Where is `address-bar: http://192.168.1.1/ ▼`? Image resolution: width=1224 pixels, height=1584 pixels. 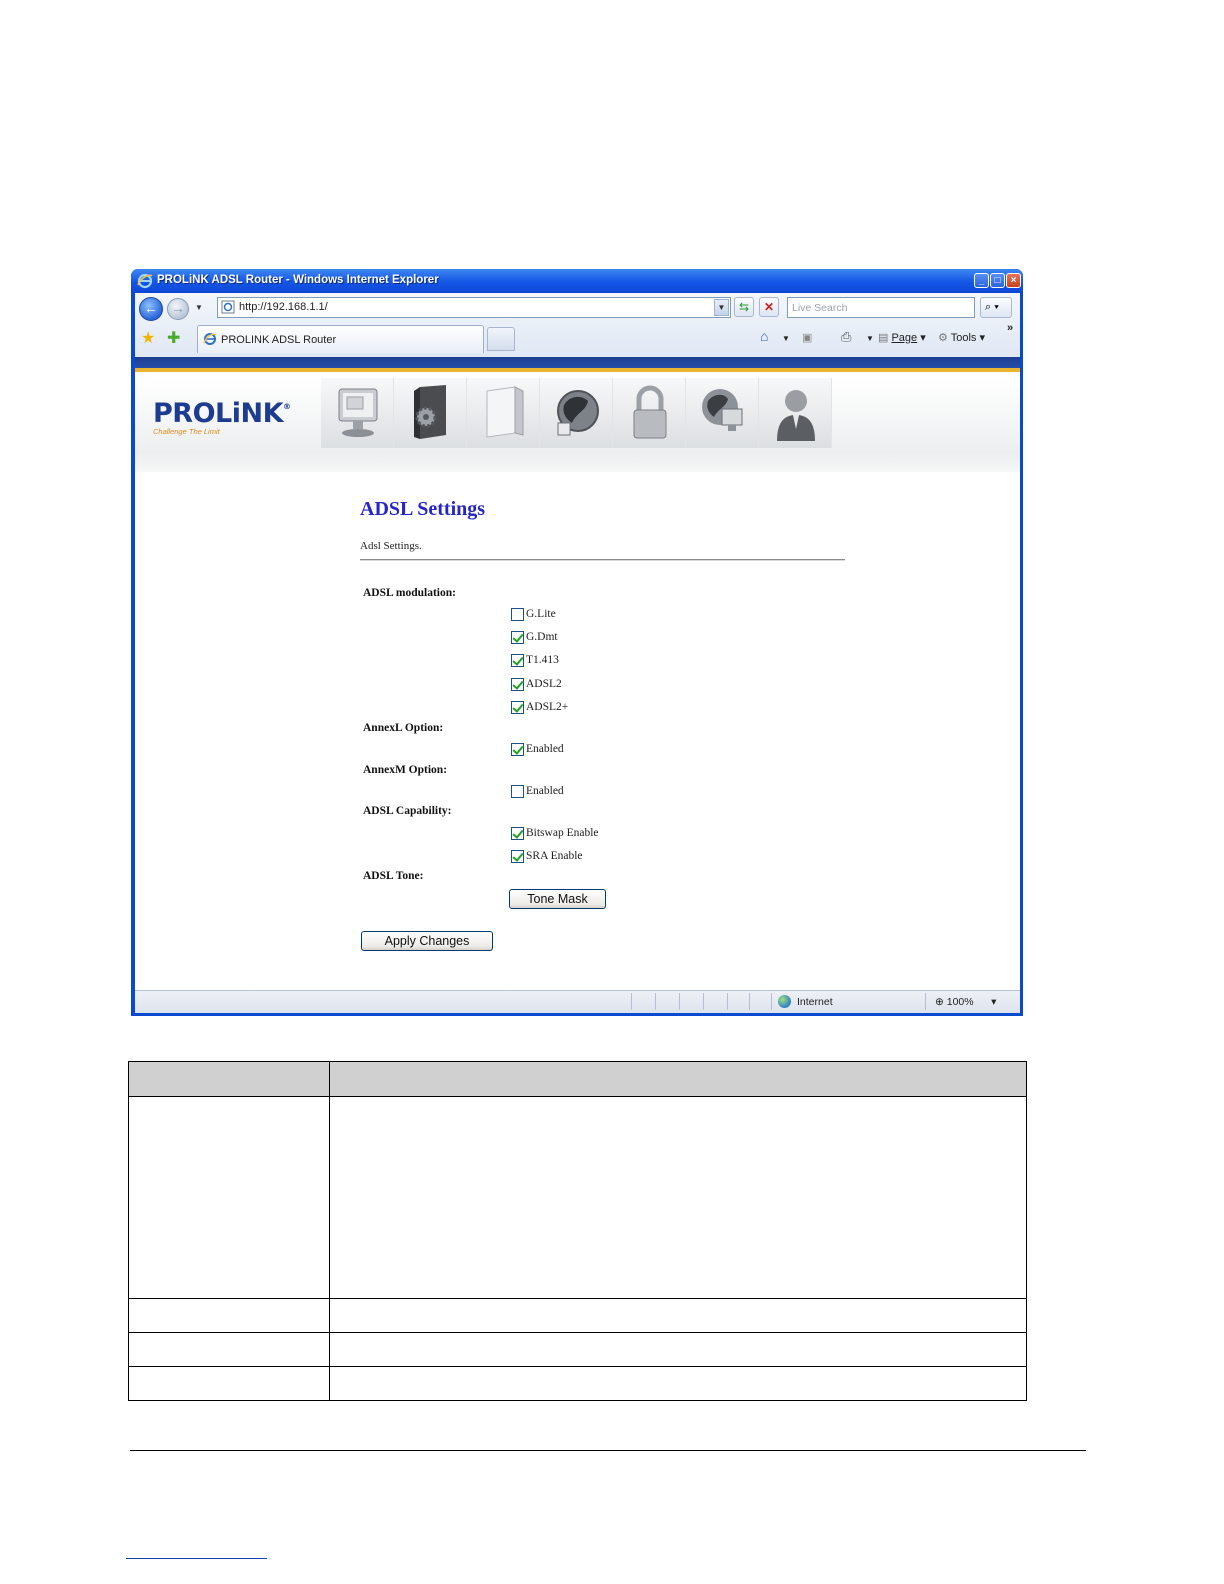 address-bar: http://192.168.1.1/ ▼ is located at coordinates (474, 307).